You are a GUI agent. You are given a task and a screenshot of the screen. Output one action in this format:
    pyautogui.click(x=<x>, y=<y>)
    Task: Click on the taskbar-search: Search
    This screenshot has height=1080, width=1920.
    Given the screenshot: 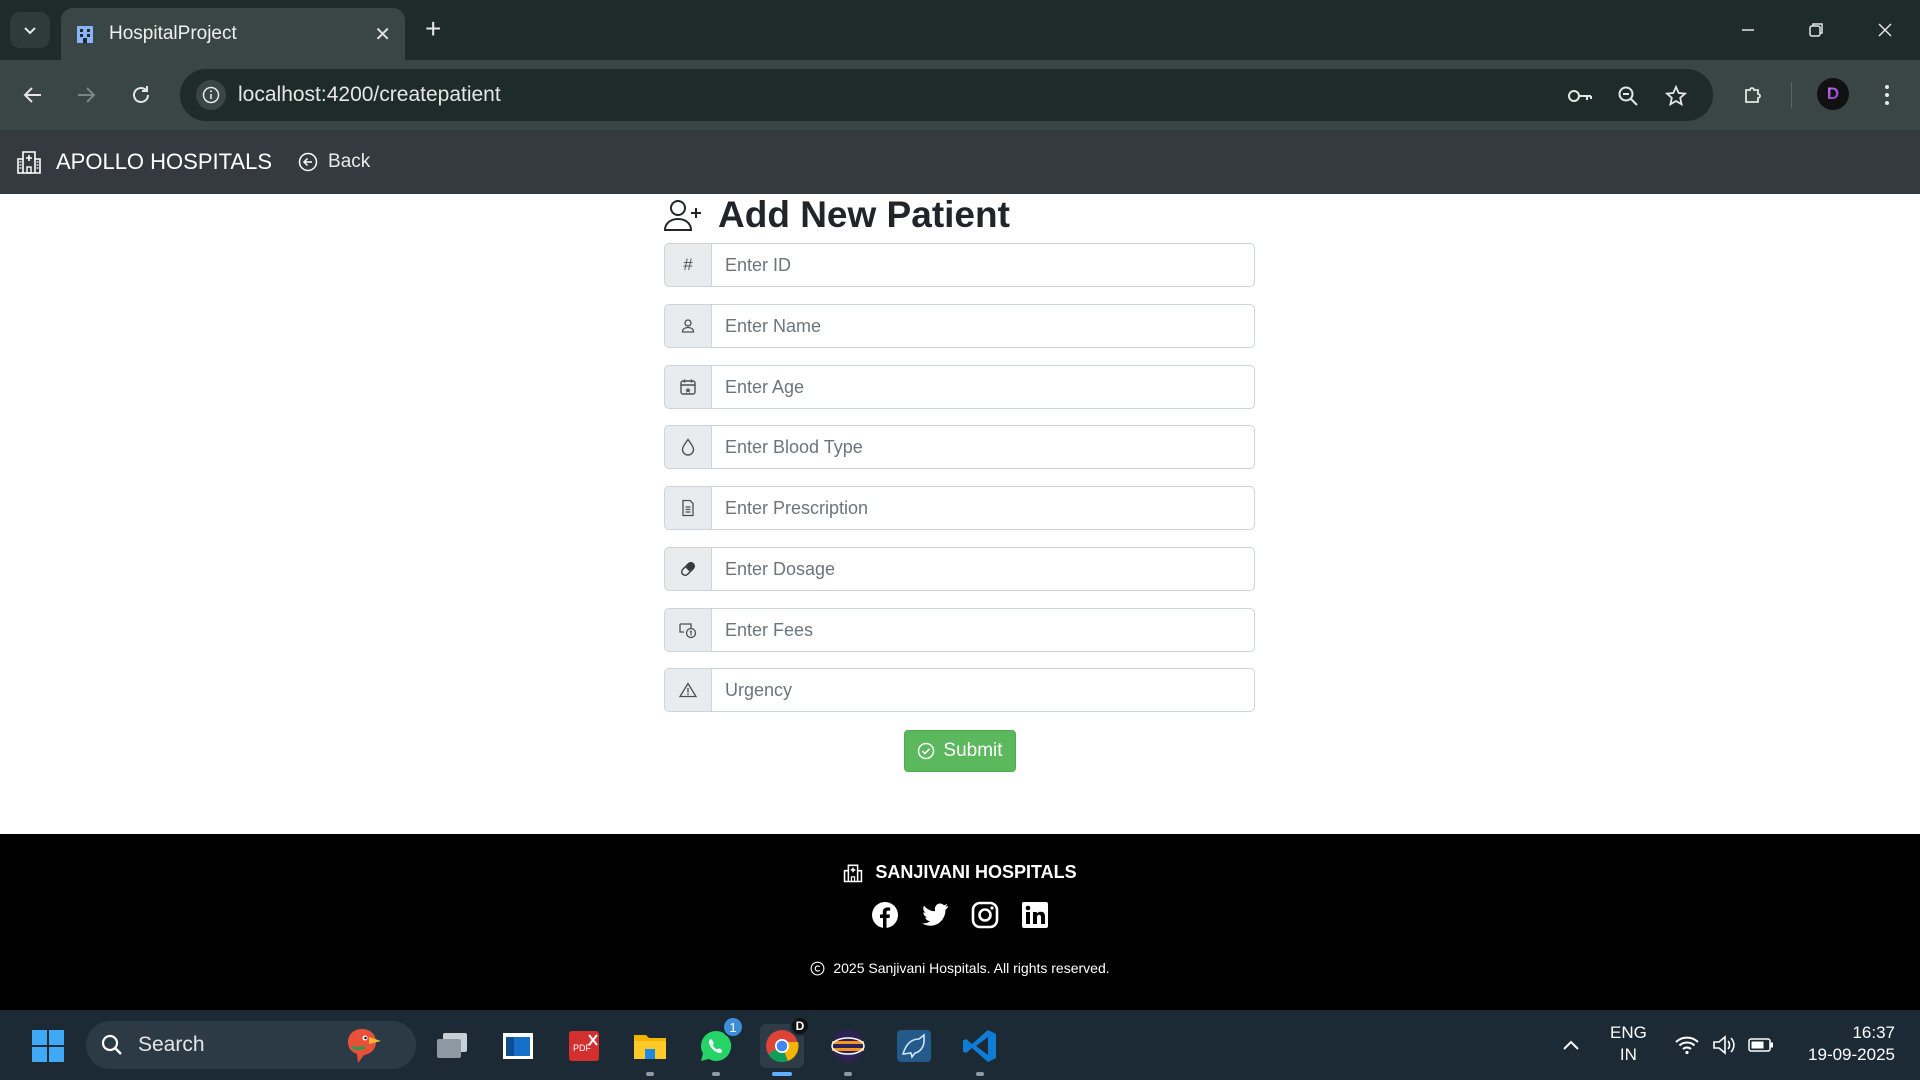 What is the action you would take?
    pyautogui.click(x=251, y=1045)
    